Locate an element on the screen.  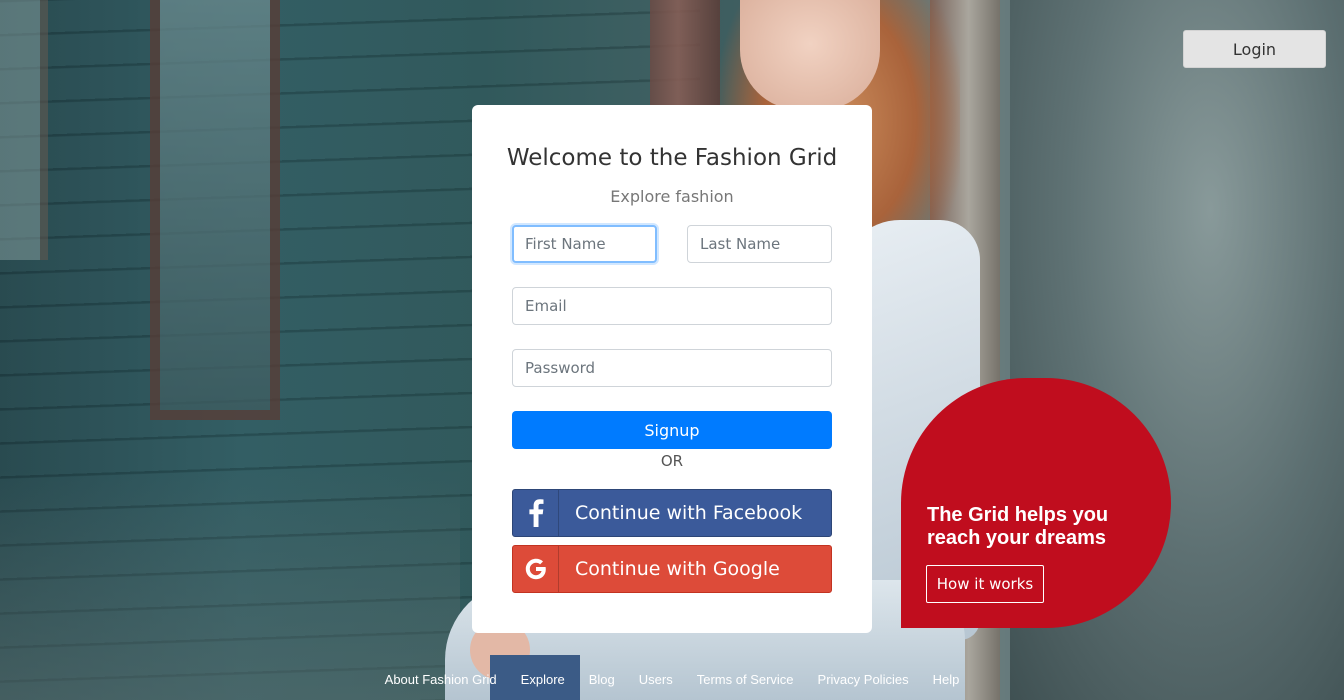
facebook-login-label: Continue with Facebook is located at coordinates (689, 513).